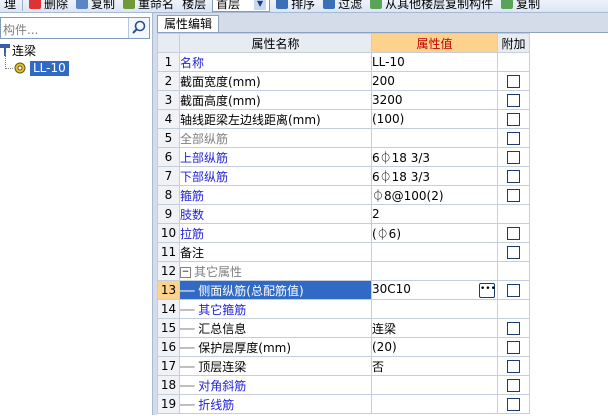 The width and height of the screenshot is (608, 416). I want to click on tree-item-selected: LL-10, so click(39, 68).